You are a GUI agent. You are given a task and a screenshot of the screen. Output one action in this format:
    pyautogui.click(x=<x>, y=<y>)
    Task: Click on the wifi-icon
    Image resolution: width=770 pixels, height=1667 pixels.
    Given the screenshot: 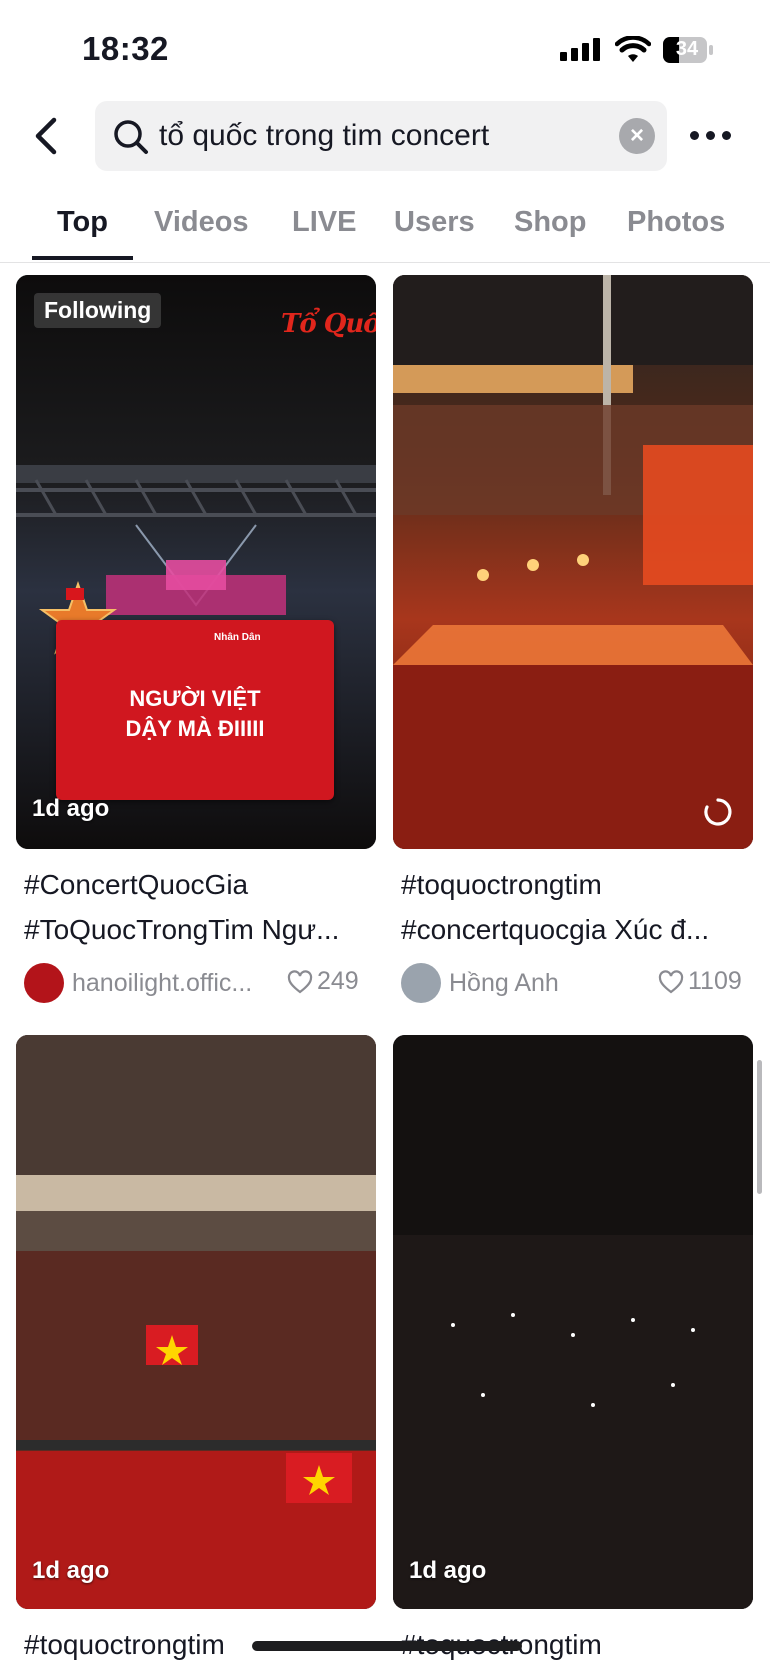 What is the action you would take?
    pyautogui.click(x=633, y=49)
    